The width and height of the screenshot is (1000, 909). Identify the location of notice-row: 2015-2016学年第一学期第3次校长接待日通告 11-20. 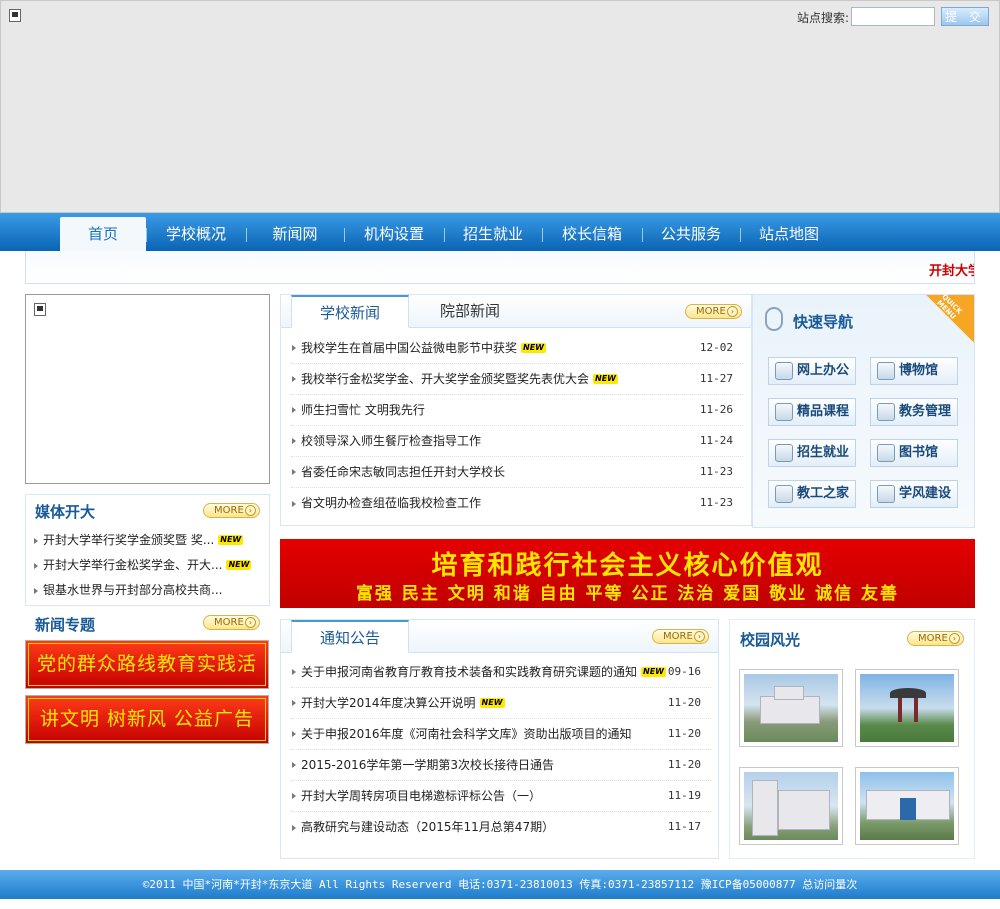
(501, 765).